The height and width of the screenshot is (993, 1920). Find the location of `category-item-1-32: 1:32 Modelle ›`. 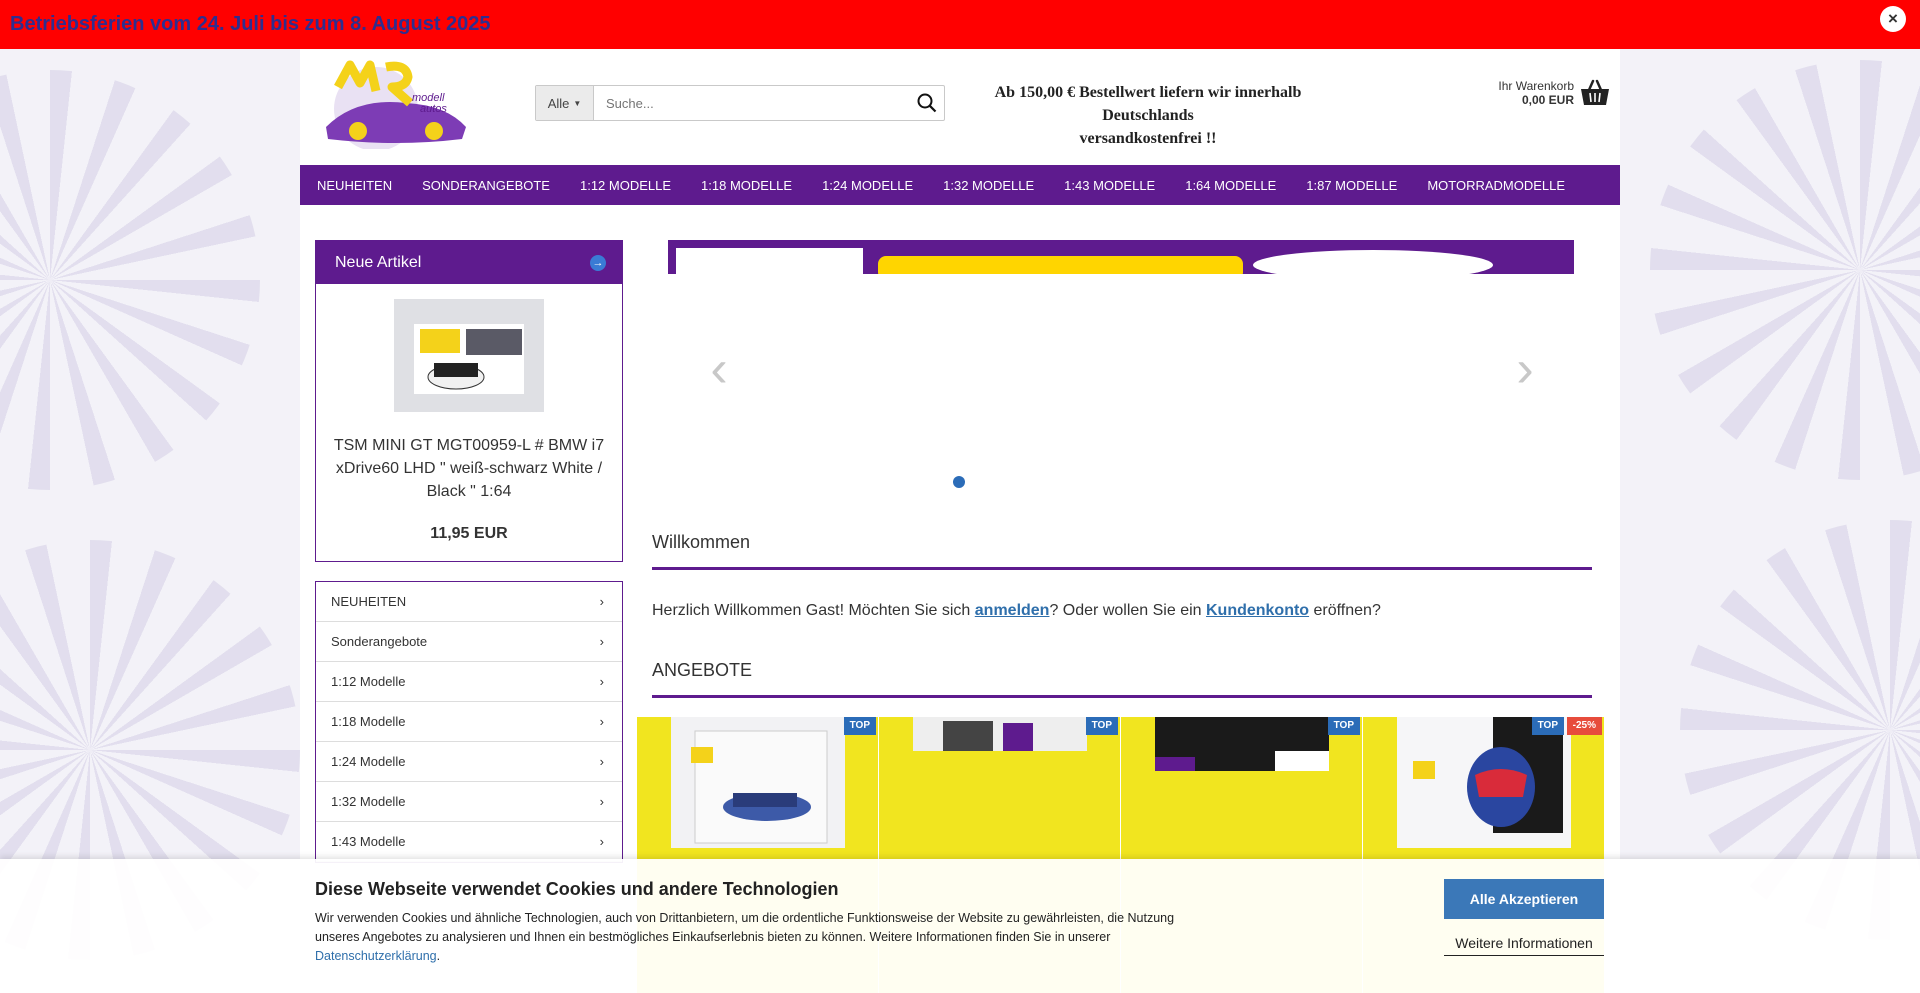

category-item-1-32: 1:32 Modelle › is located at coordinates (469, 802).